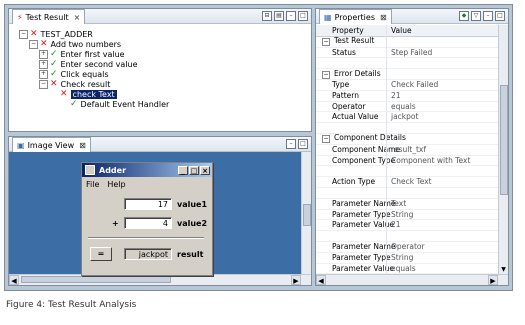 This screenshot has height=325, width=525. Describe the element at coordinates (267, 16) in the screenshot. I see `collapse-icon: ⊟` at that location.